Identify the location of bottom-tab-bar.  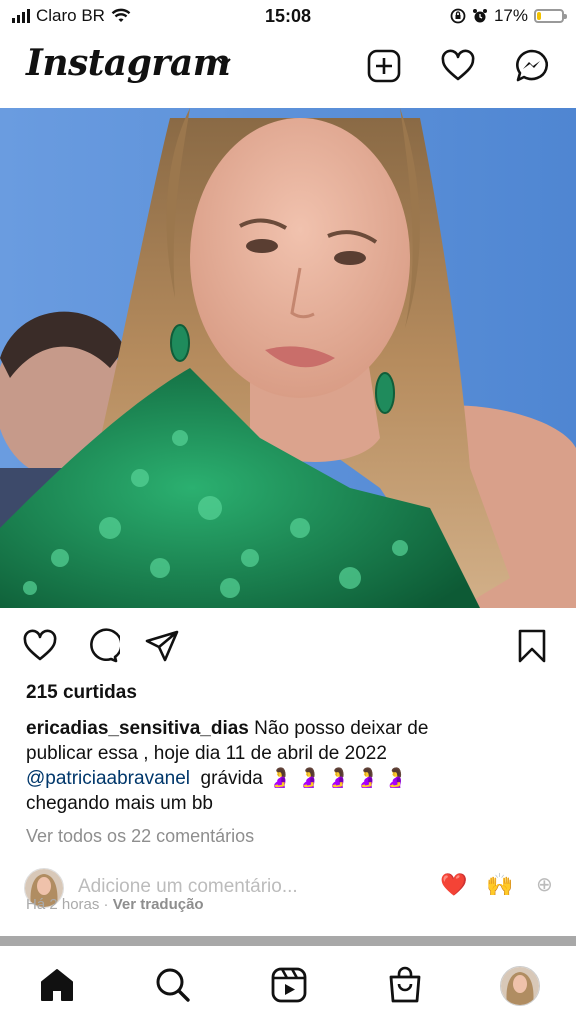
(288, 985).